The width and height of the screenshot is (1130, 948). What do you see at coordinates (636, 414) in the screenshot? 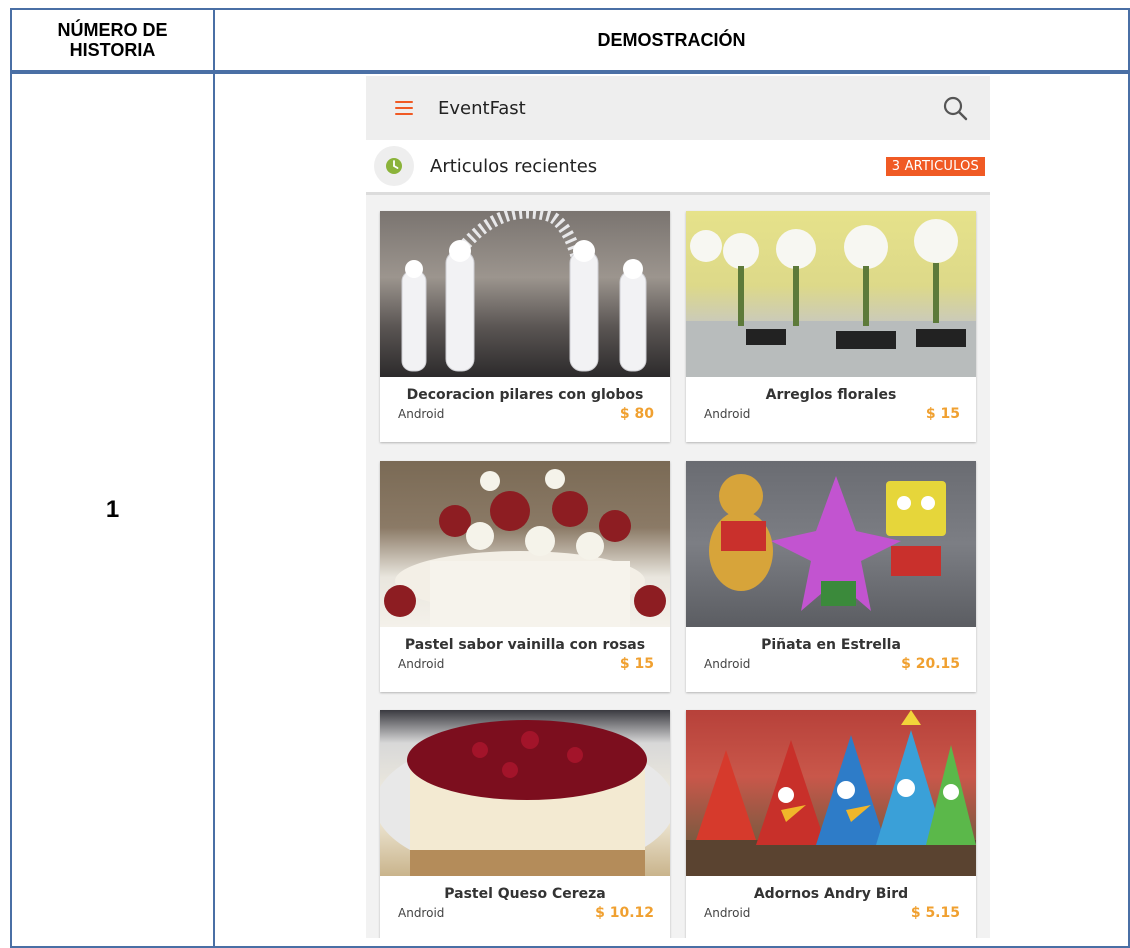
I see `item-price: $ 80` at bounding box center [636, 414].